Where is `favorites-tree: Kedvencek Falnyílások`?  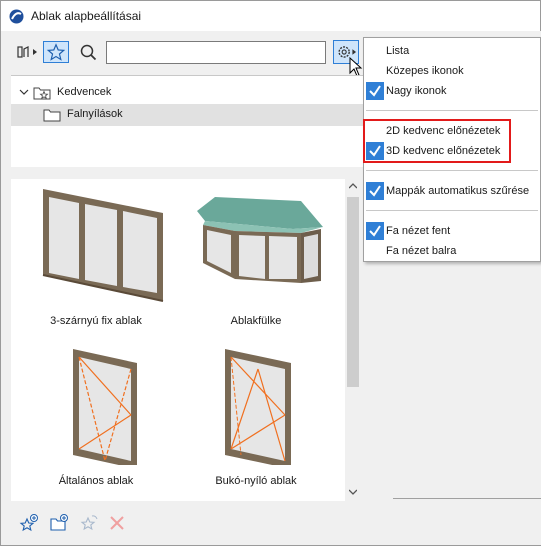
favorites-tree: Kedvencek Falnyílások is located at coordinates (190, 121).